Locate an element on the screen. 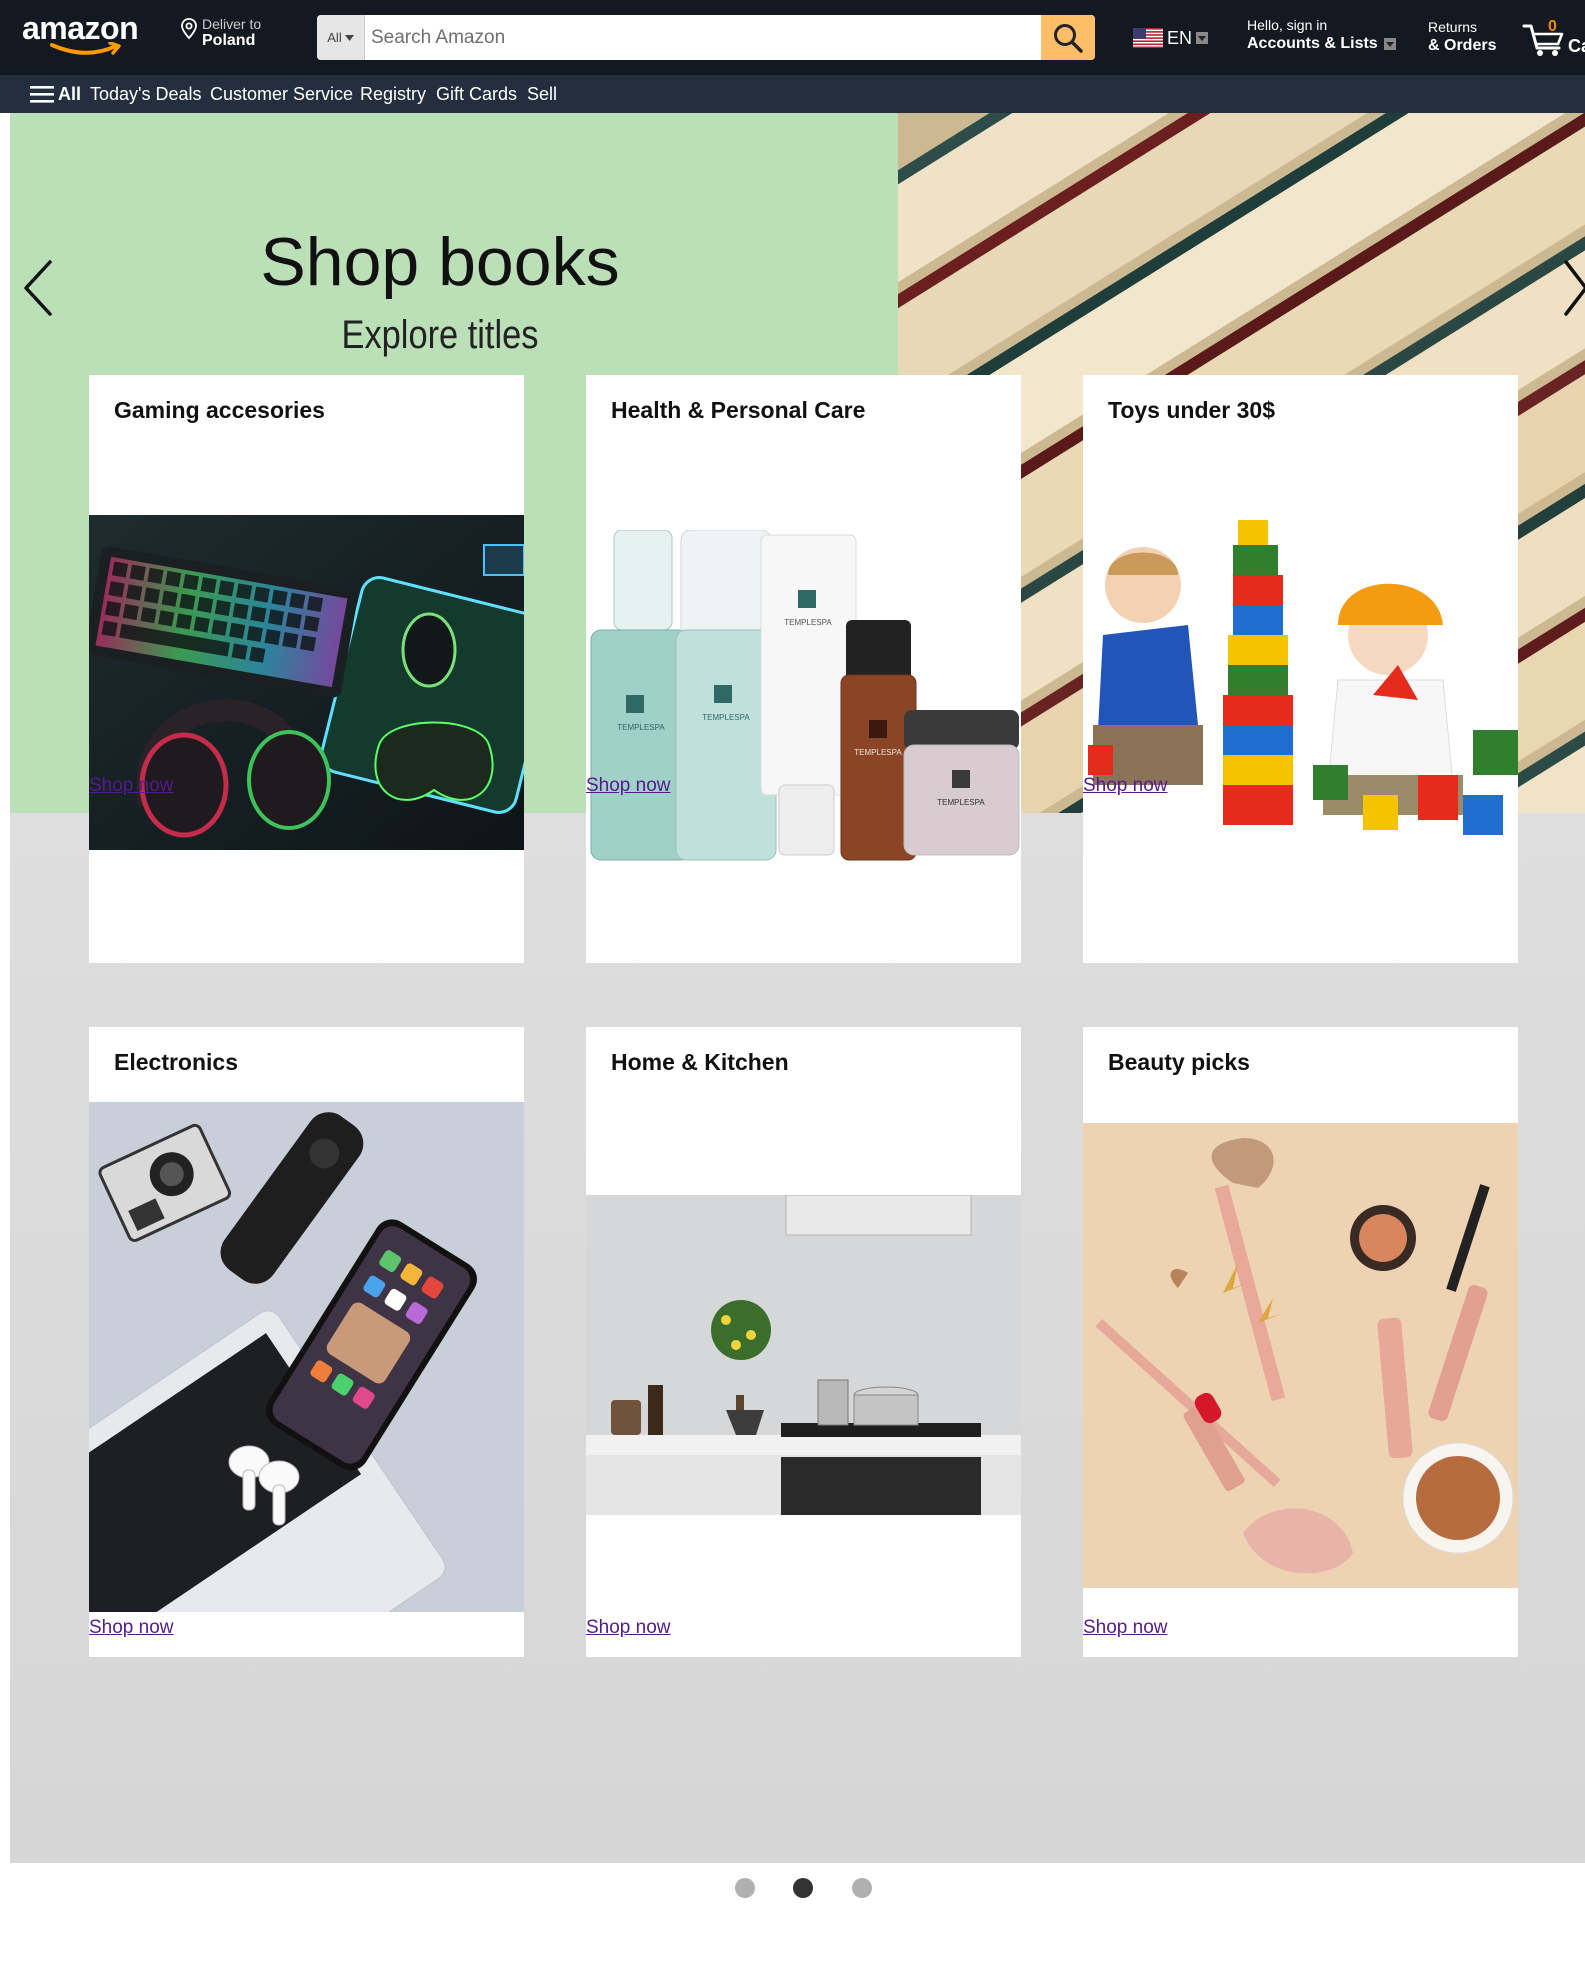  search-category-dropdown: All is located at coordinates (341, 37).